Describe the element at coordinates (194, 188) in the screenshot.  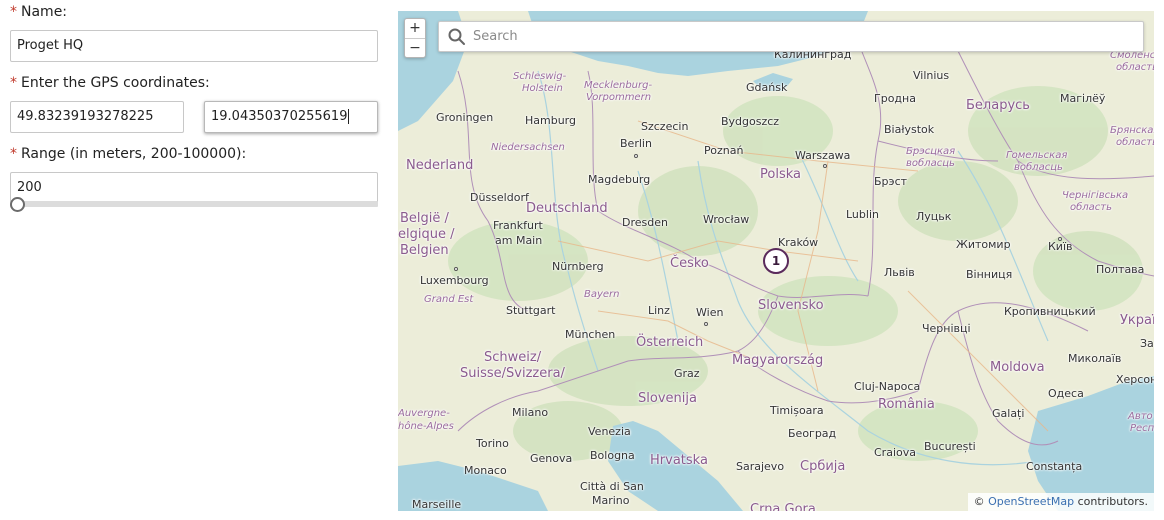
I see `range-input: 200` at that location.